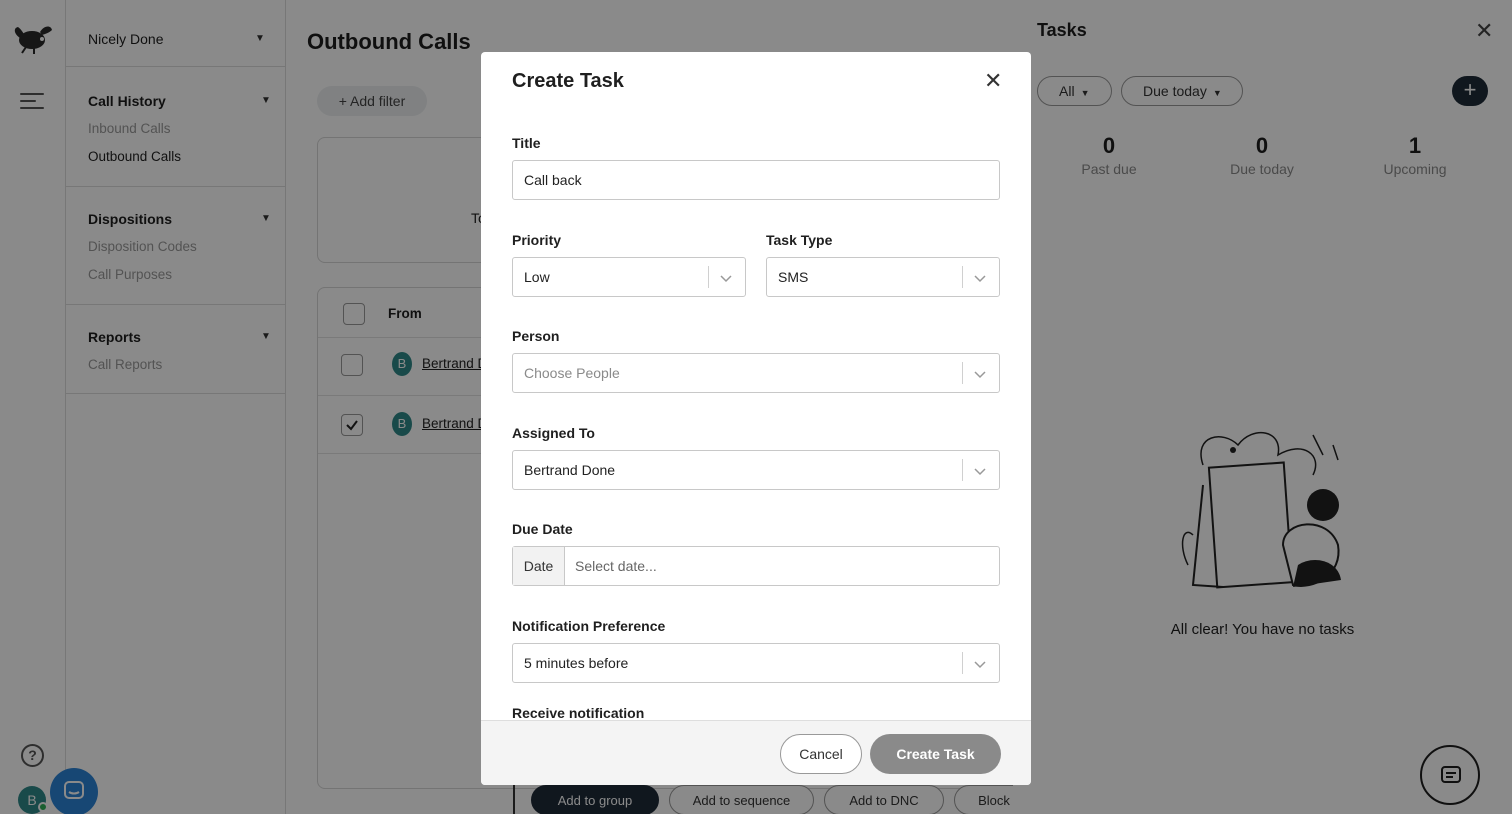 This screenshot has width=1512, height=814. What do you see at coordinates (756, 180) in the screenshot?
I see `title-input: Call back` at bounding box center [756, 180].